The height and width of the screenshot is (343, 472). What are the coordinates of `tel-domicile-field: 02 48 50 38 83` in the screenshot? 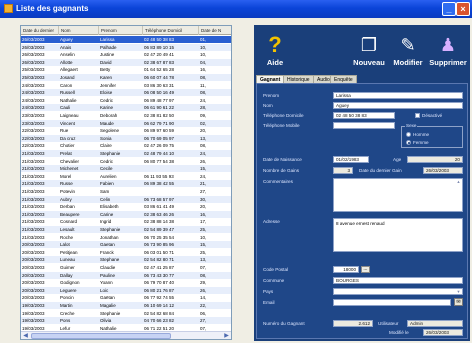 It's located at (364, 115).